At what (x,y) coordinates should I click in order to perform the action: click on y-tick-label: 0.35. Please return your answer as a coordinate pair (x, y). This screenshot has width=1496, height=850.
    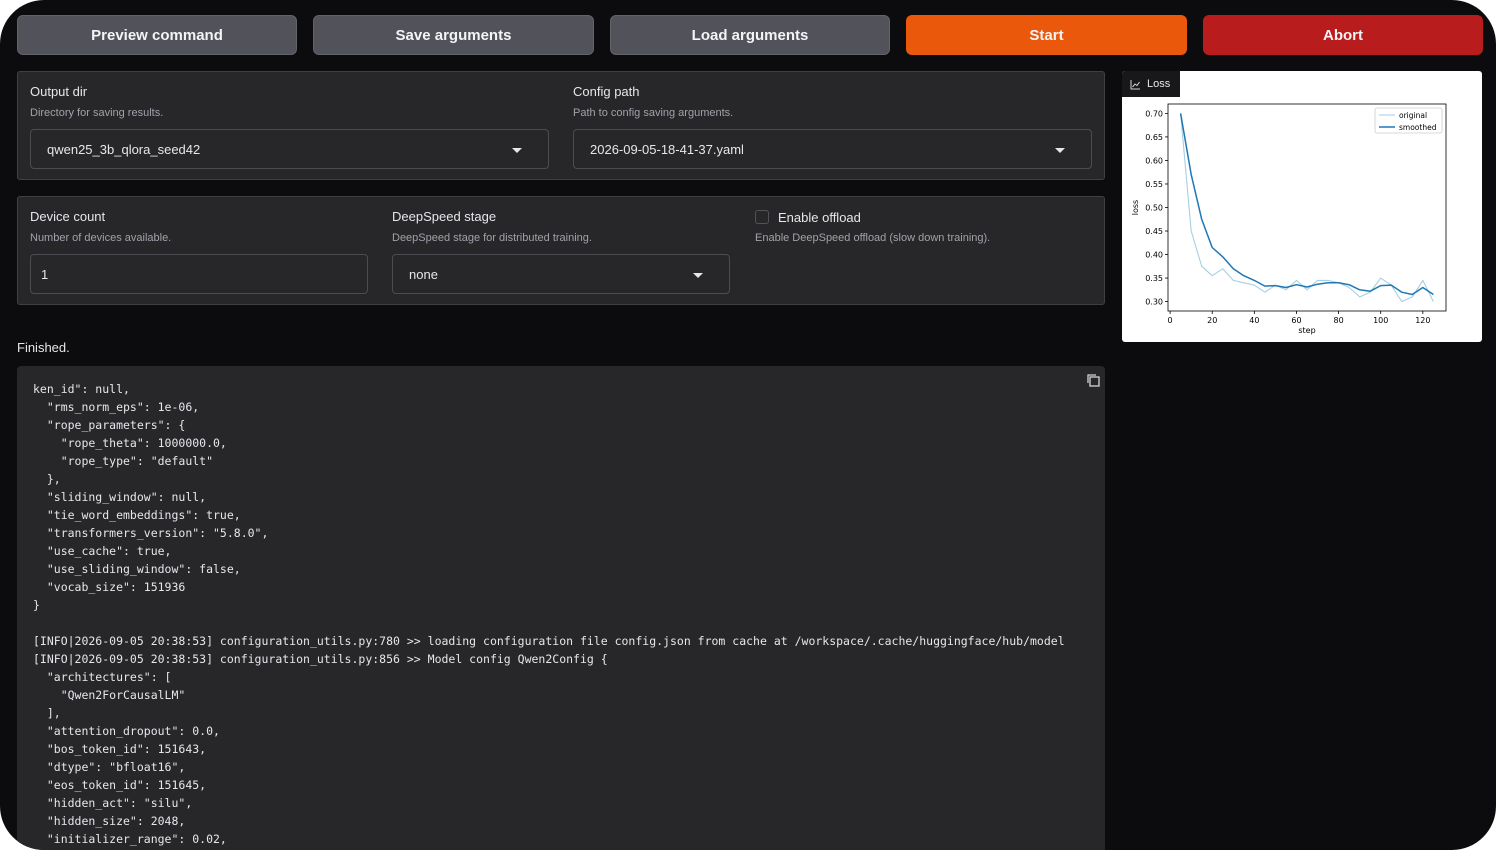
    Looking at the image, I should click on (1154, 278).